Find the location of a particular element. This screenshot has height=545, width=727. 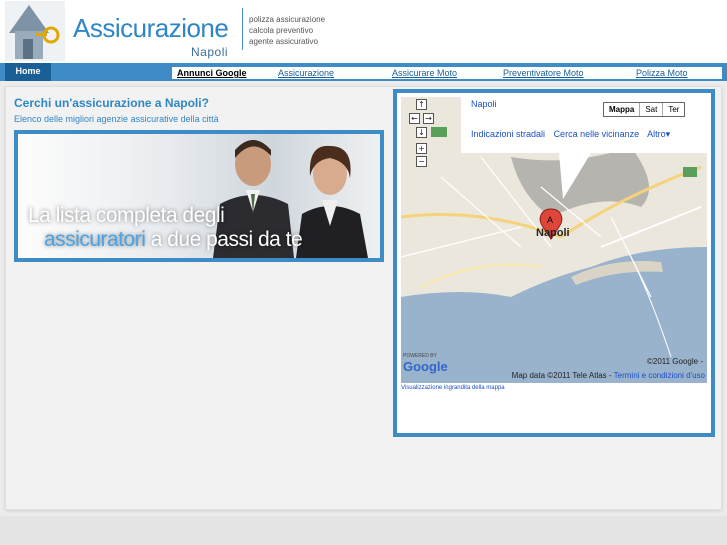

map-copyright: ©2011 Google - is located at coordinates (674, 361).